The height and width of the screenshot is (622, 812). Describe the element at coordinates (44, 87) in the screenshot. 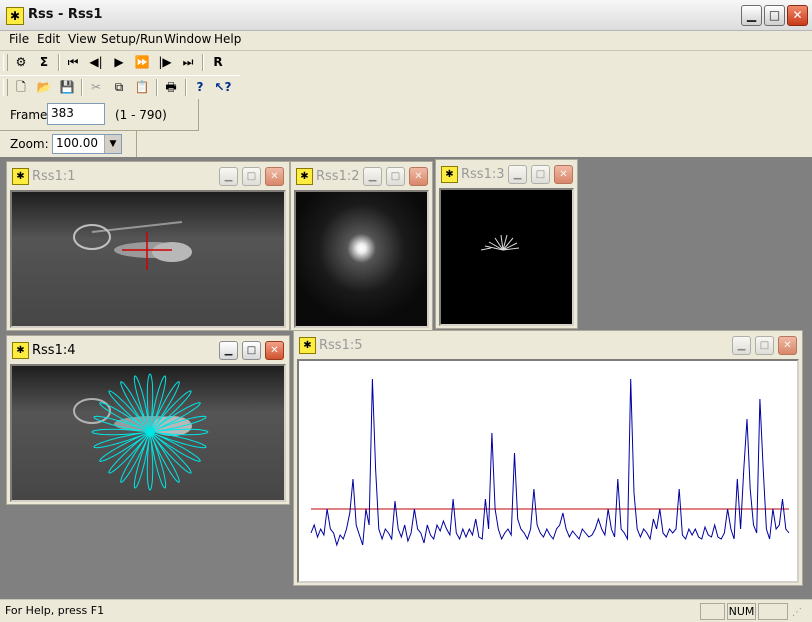

I see `open-folder-icon: 📂` at that location.